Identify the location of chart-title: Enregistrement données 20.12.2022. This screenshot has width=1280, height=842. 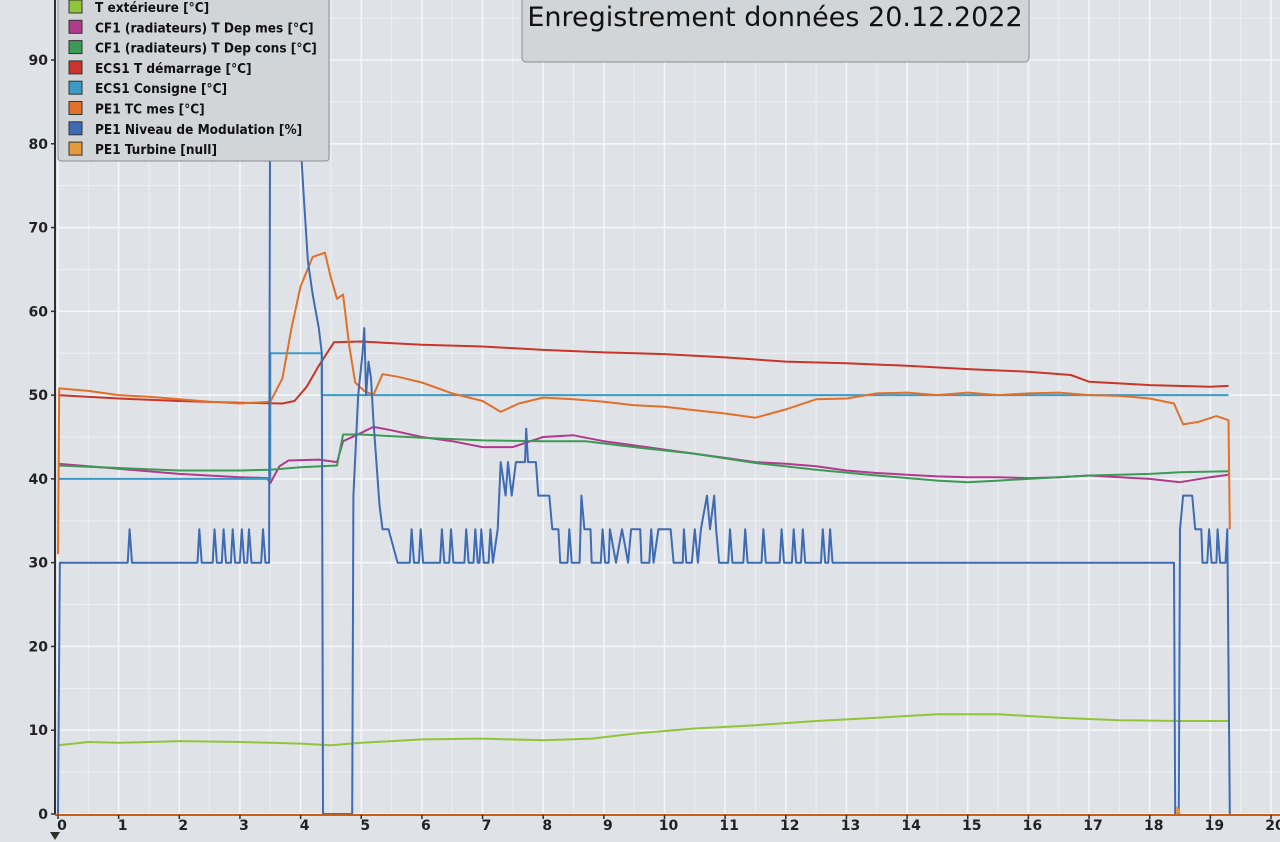
(774, 17).